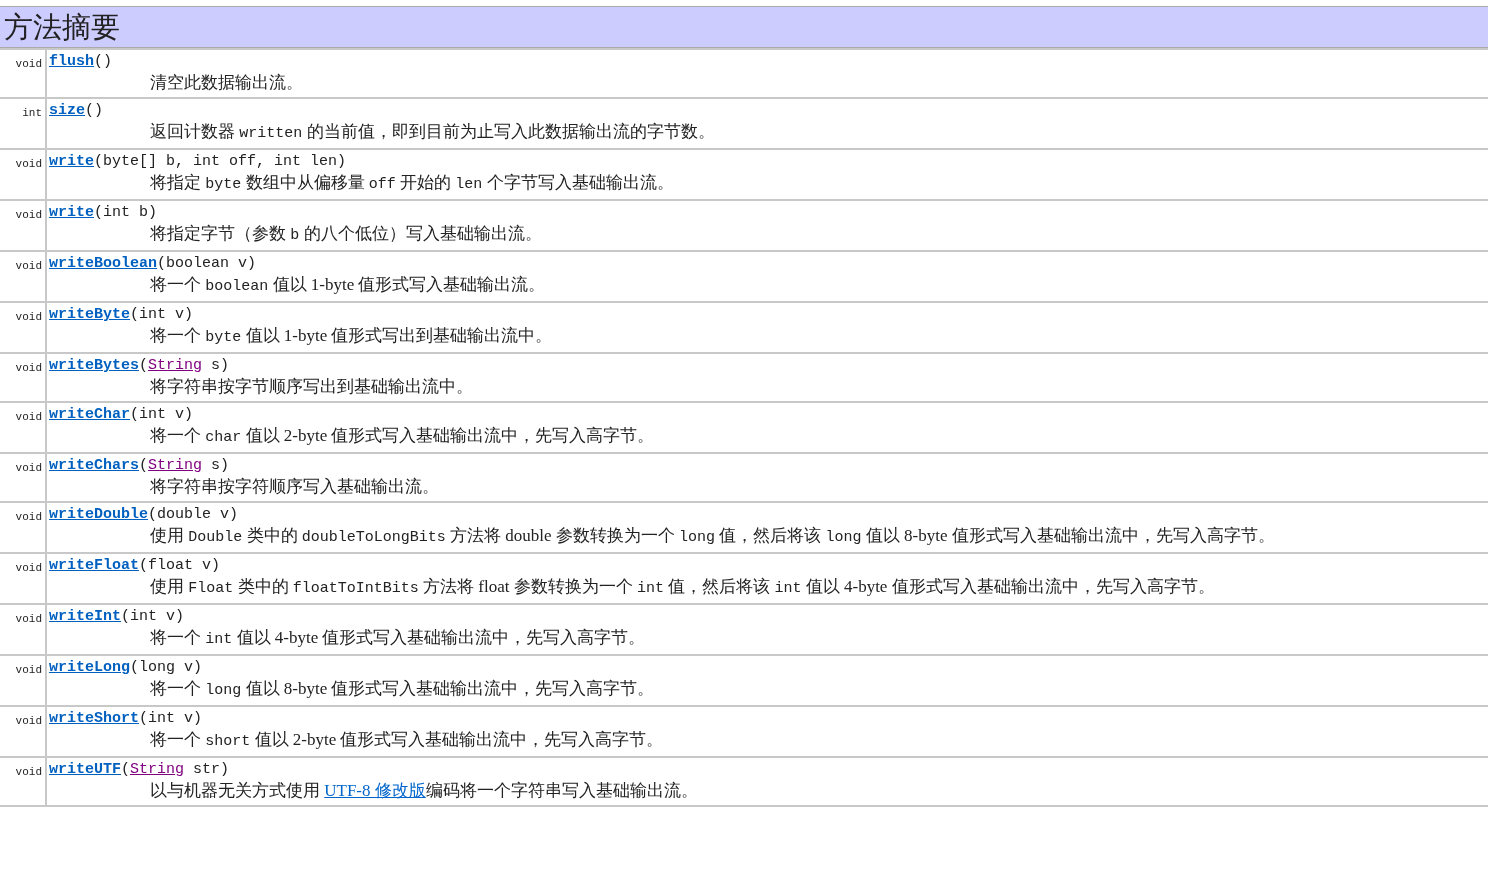 The height and width of the screenshot is (894, 1488). Describe the element at coordinates (94, 718) in the screenshot. I see `method-link: writeShort` at that location.